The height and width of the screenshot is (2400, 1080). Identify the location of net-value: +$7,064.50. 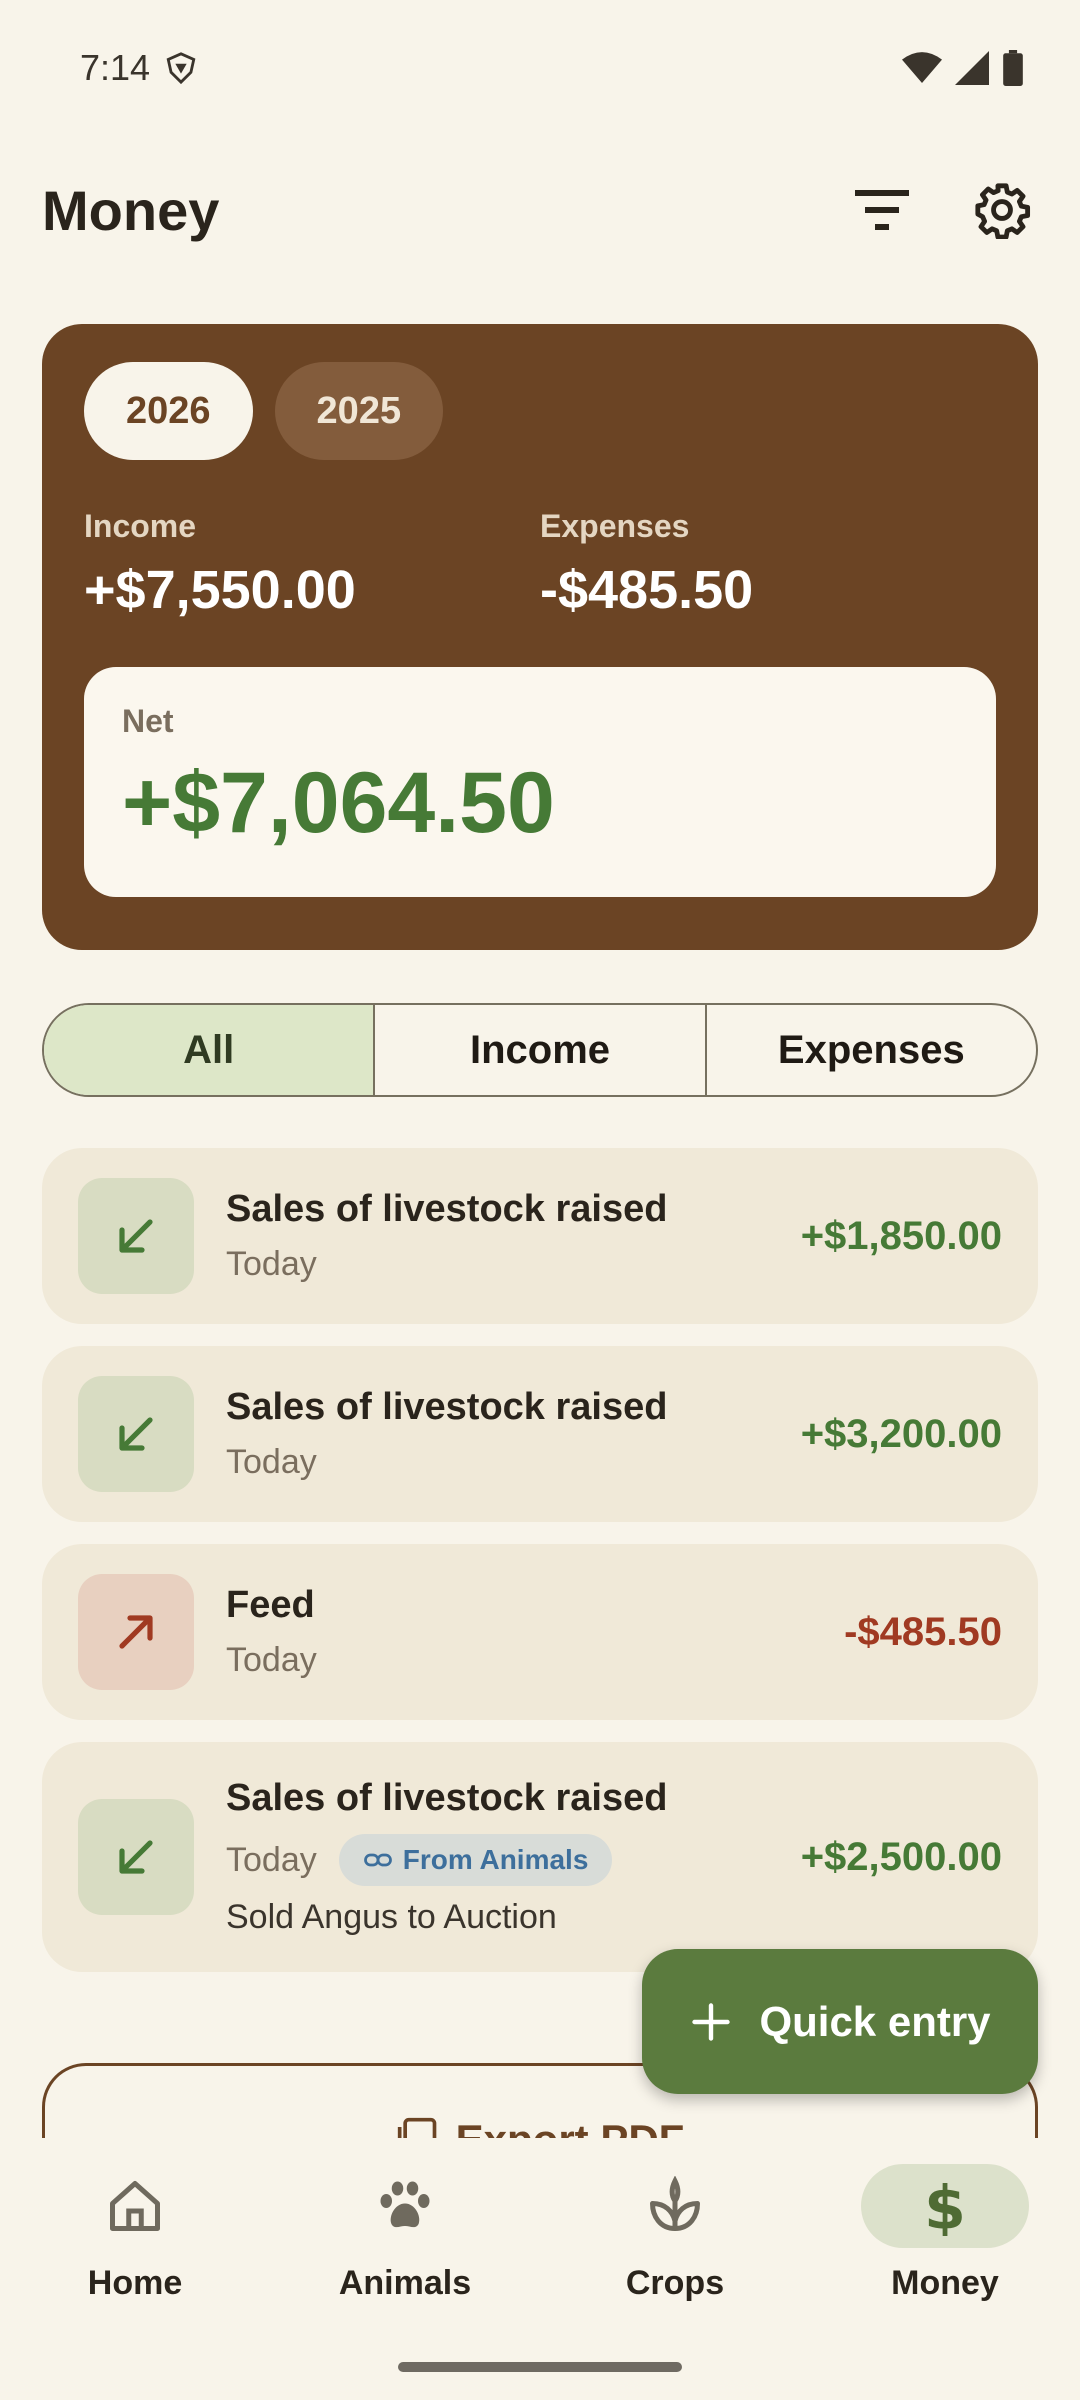
(338, 803).